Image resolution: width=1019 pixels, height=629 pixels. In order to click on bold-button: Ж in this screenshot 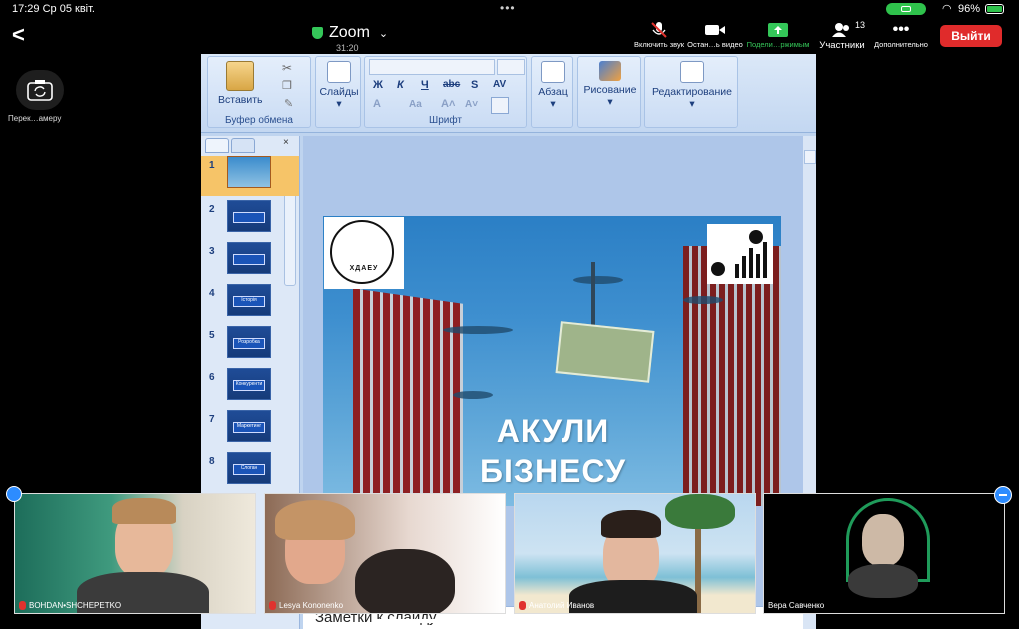, I will do `click(378, 85)`.